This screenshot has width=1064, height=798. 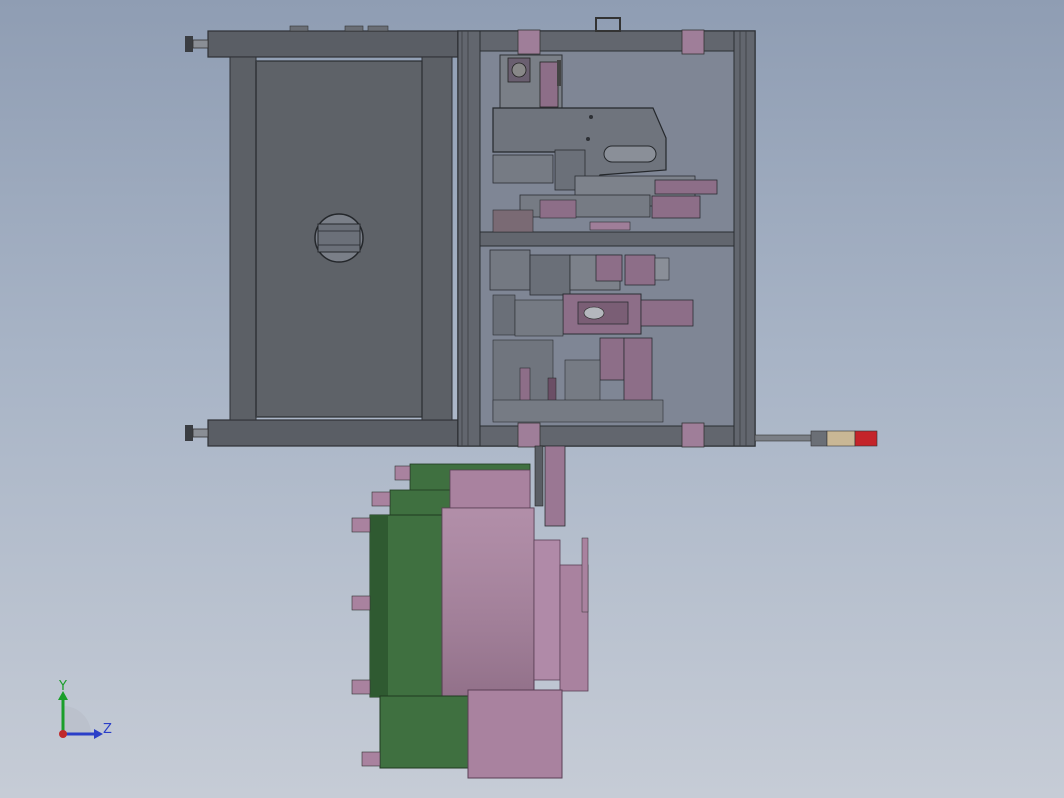 I want to click on z-axis-label: Z, so click(x=107, y=729).